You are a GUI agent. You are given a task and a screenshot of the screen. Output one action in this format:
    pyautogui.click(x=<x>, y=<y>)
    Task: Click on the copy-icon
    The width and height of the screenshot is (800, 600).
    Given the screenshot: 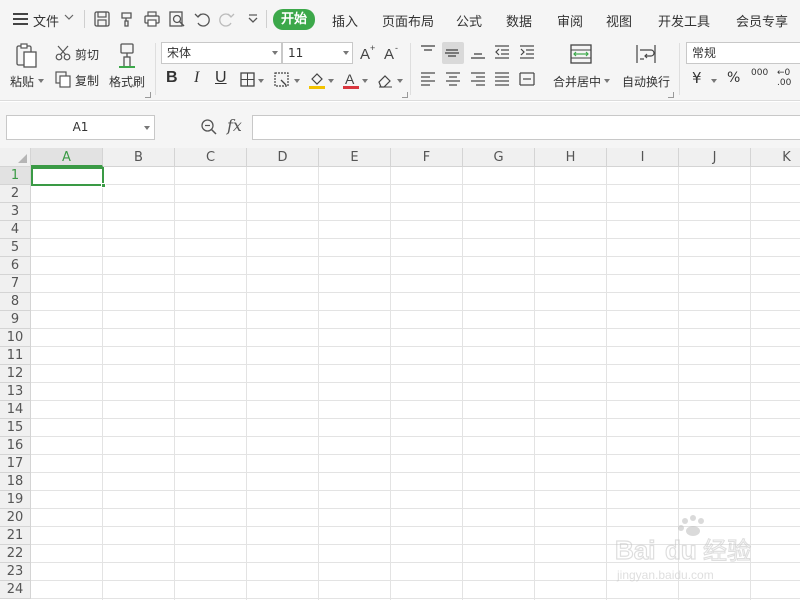 What is the action you would take?
    pyautogui.click(x=63, y=79)
    